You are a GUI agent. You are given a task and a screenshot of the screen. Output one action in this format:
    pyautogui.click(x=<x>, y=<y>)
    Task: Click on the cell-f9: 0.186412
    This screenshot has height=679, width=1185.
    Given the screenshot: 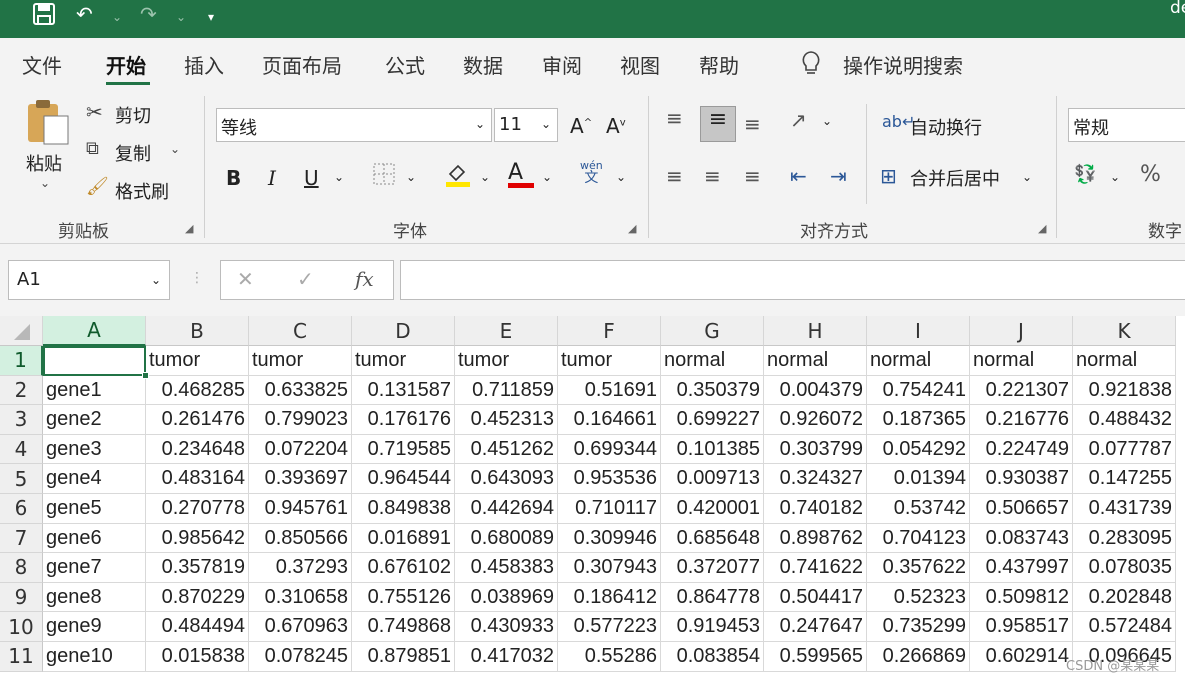 What is the action you would take?
    pyautogui.click(x=609, y=597)
    